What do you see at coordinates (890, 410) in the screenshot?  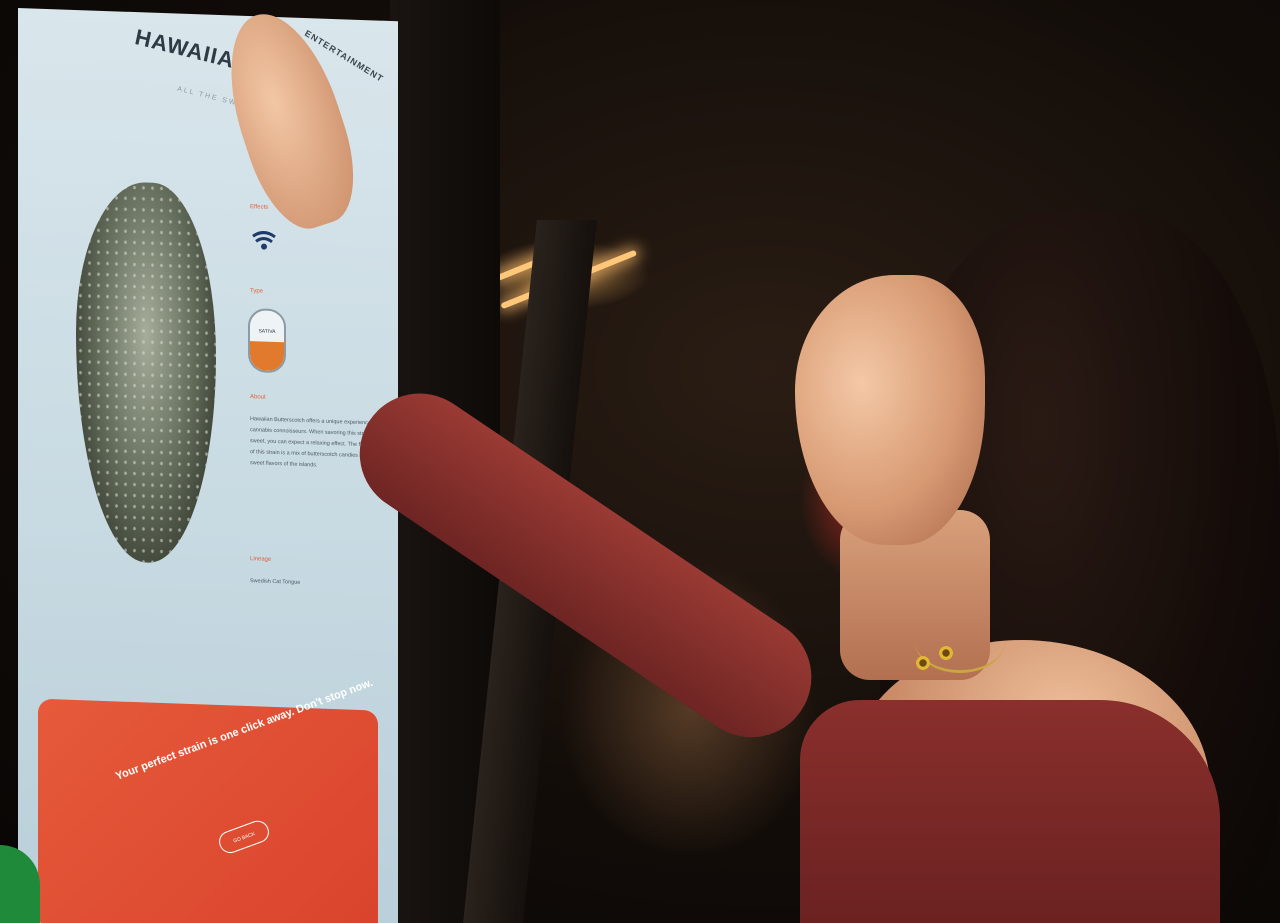 I see `person-face` at bounding box center [890, 410].